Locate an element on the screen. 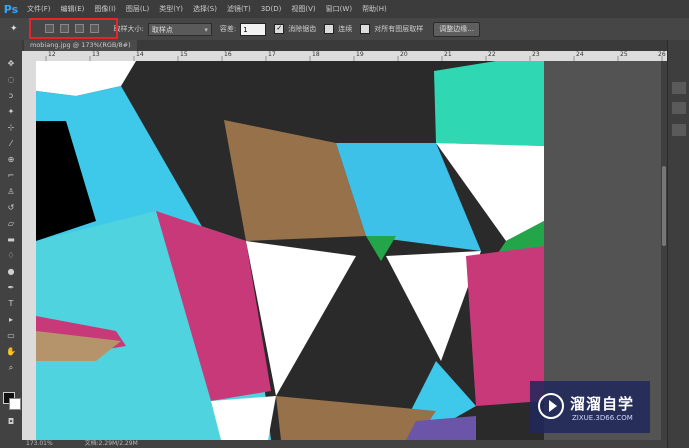 This screenshot has width=689, height=448. menu-edit: 编辑(E) is located at coordinates (73, 9).